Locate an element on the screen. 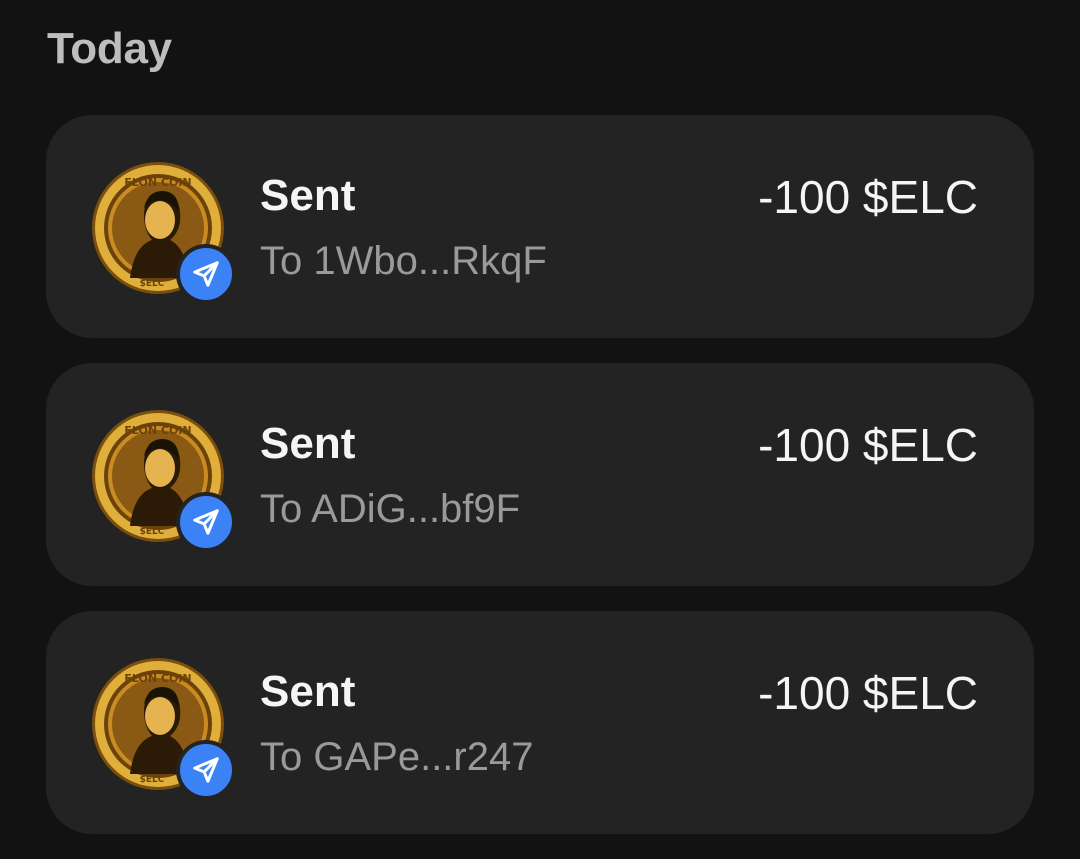 This screenshot has width=1080, height=859. transaction-recipient: To 1Wbo...RkqF is located at coordinates (403, 261).